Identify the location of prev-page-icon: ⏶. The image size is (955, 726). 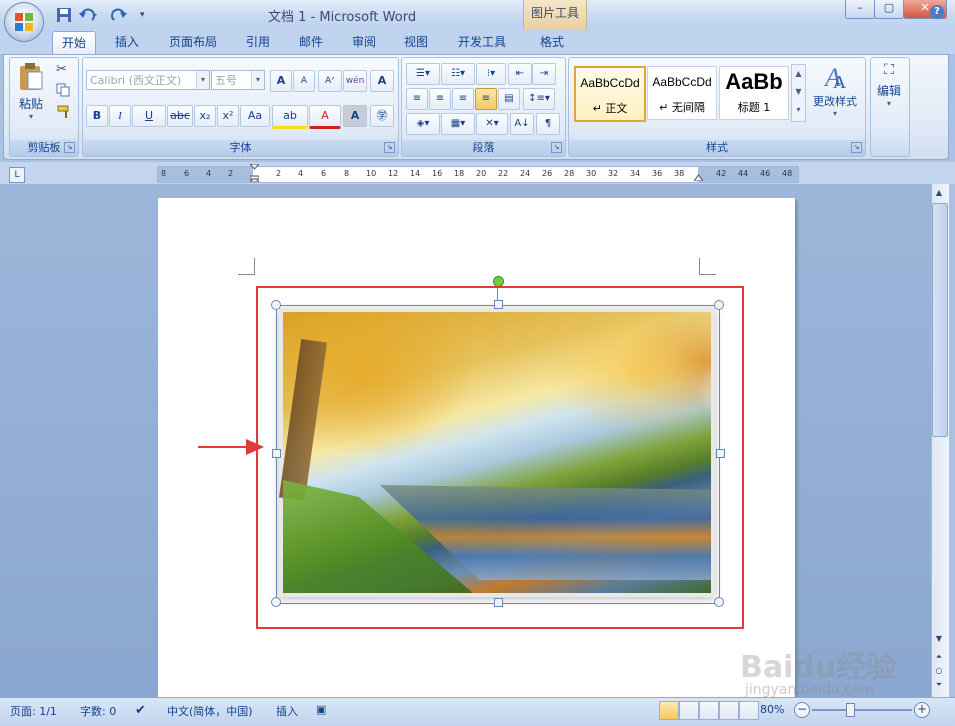
(939, 657).